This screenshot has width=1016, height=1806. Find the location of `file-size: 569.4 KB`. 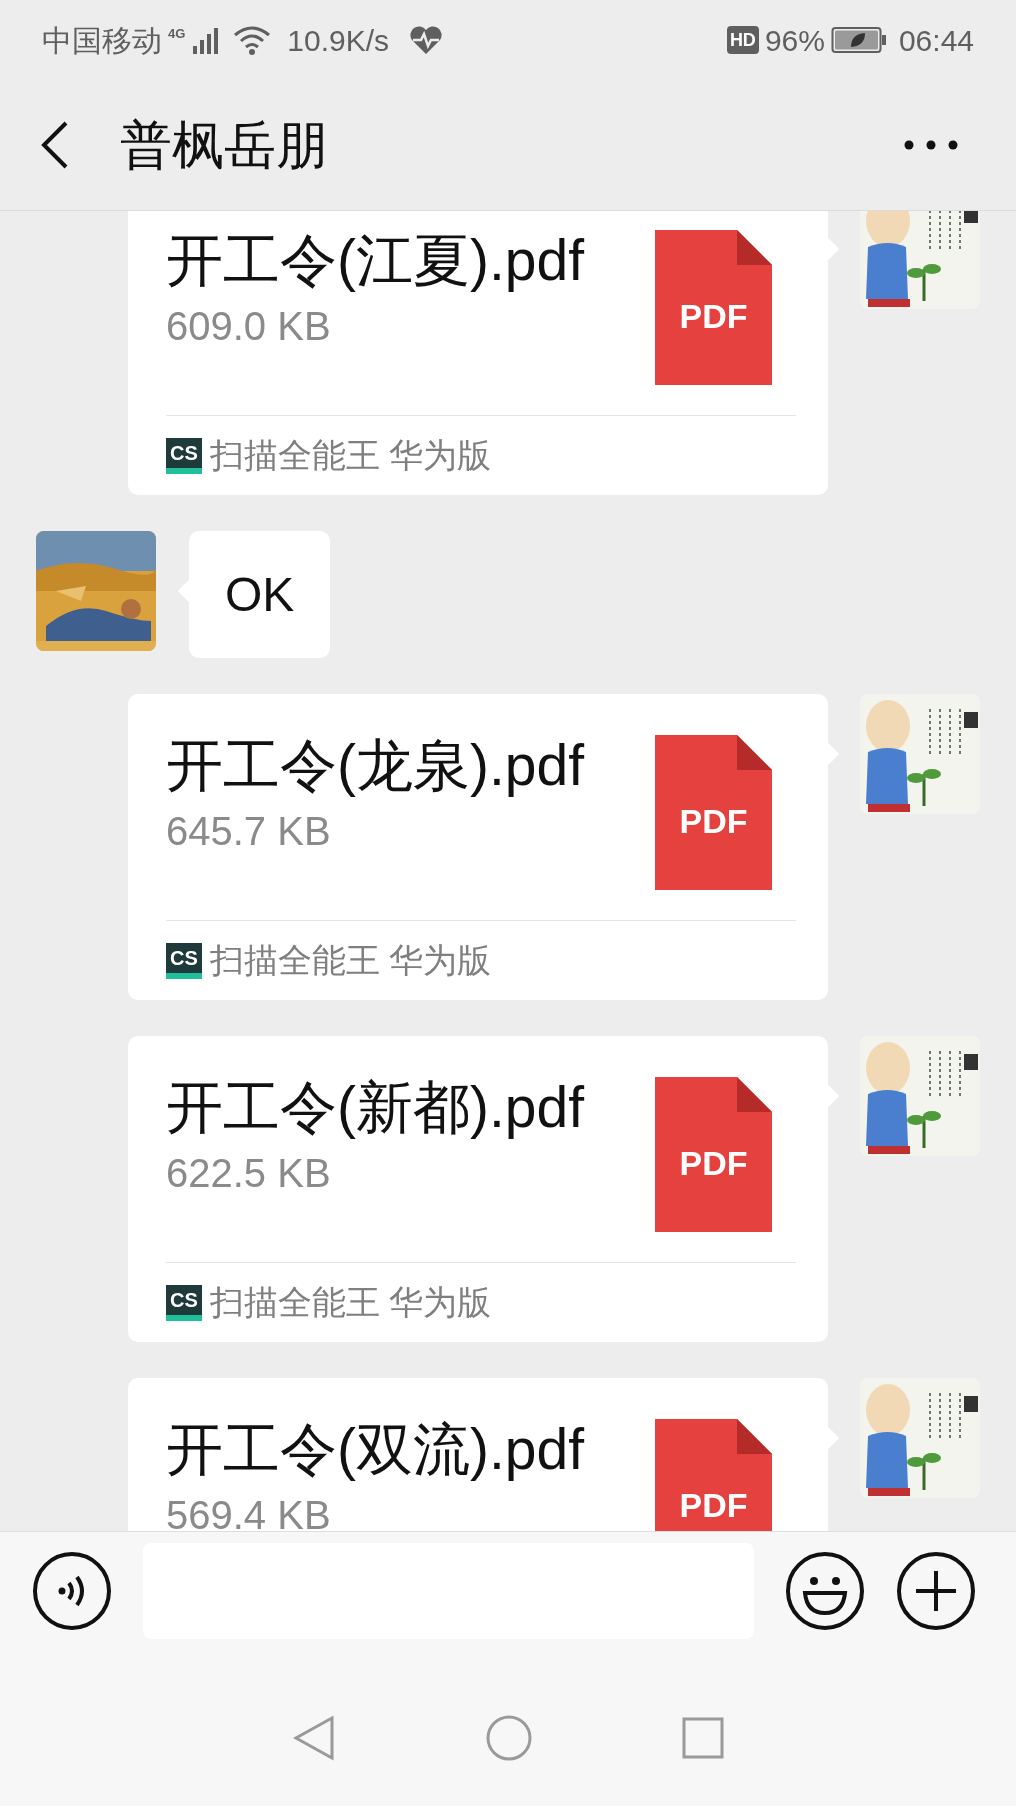

file-size: 569.4 KB is located at coordinates (249, 1511).